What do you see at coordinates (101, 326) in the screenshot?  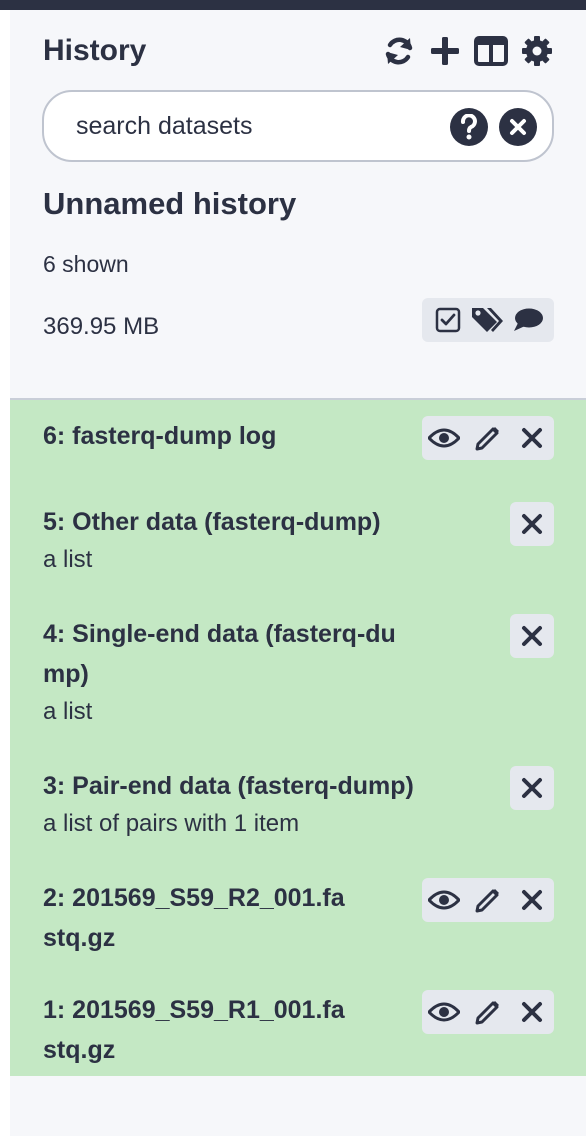 I see `history-size: 369.95 MB` at bounding box center [101, 326].